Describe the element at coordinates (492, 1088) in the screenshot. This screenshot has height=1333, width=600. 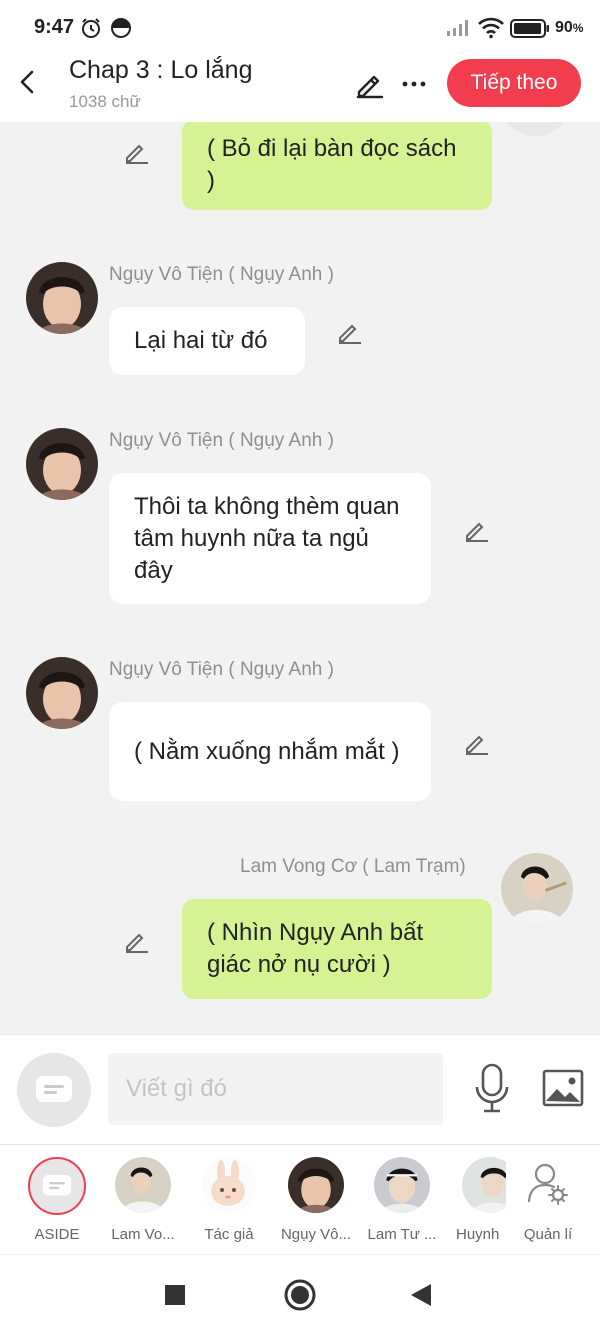
I see `microphone-icon` at that location.